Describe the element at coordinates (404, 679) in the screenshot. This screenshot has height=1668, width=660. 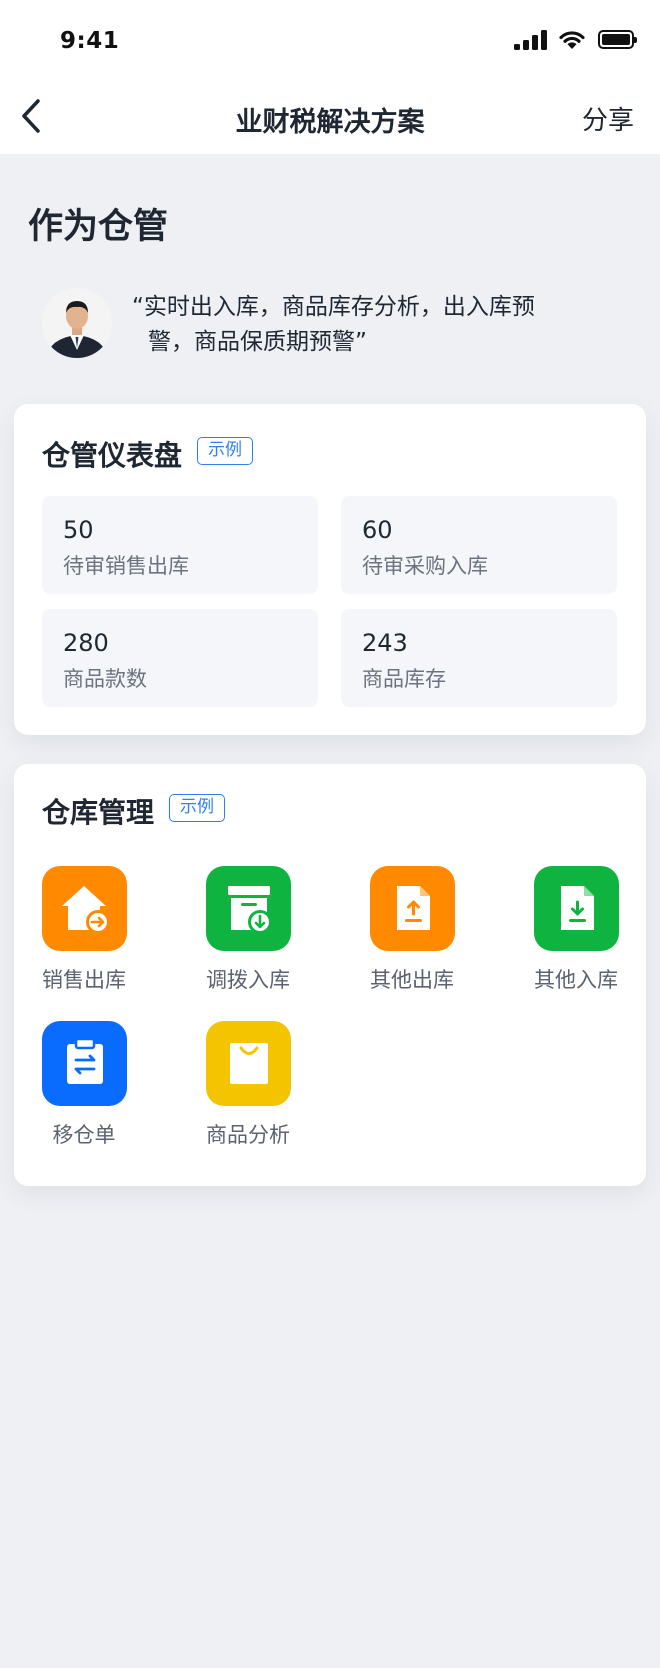
I see `stat-label: 商品库存` at that location.